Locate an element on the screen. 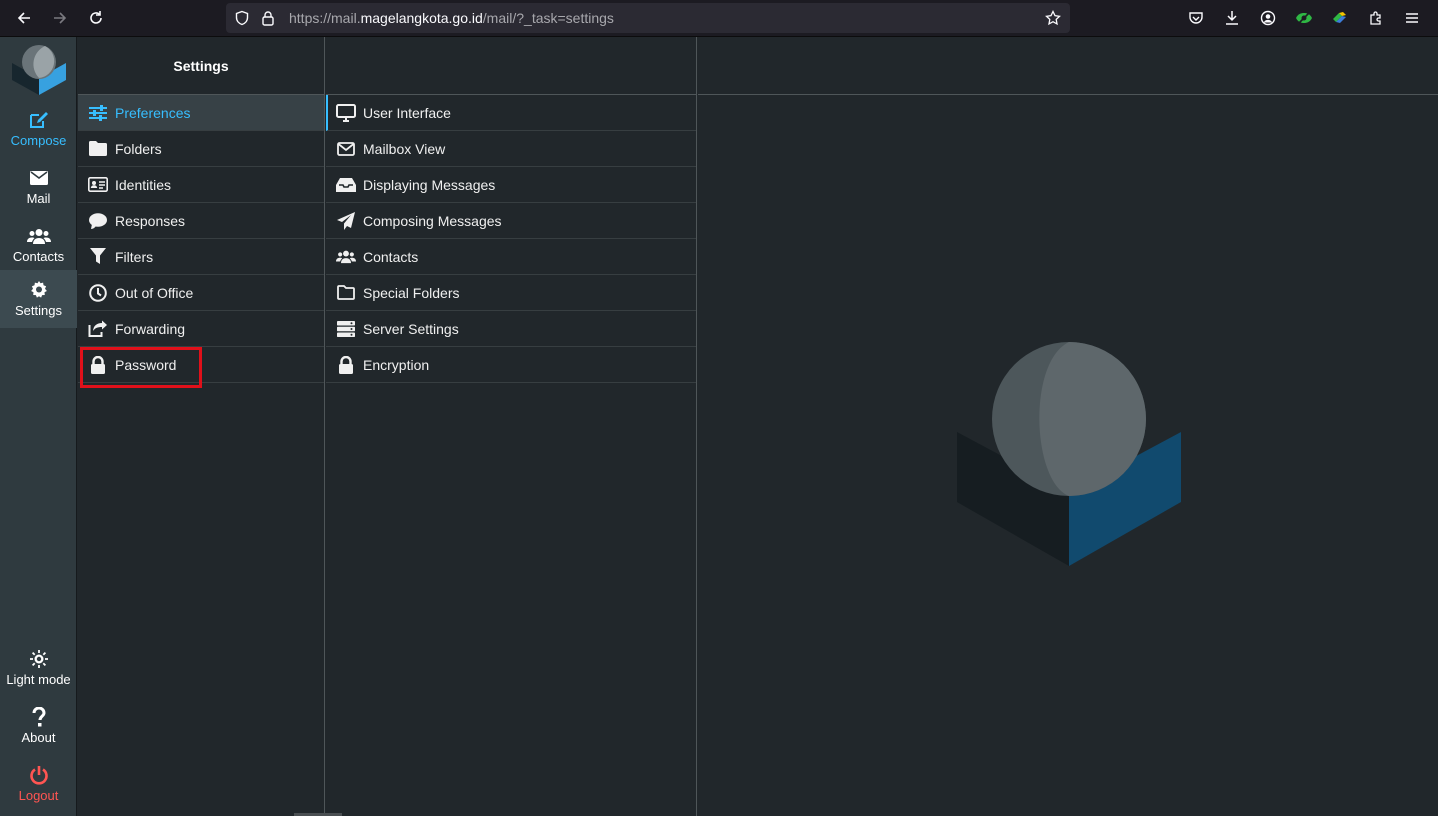 The height and width of the screenshot is (816, 1438). pref-item-label: Special Folders is located at coordinates (411, 292).